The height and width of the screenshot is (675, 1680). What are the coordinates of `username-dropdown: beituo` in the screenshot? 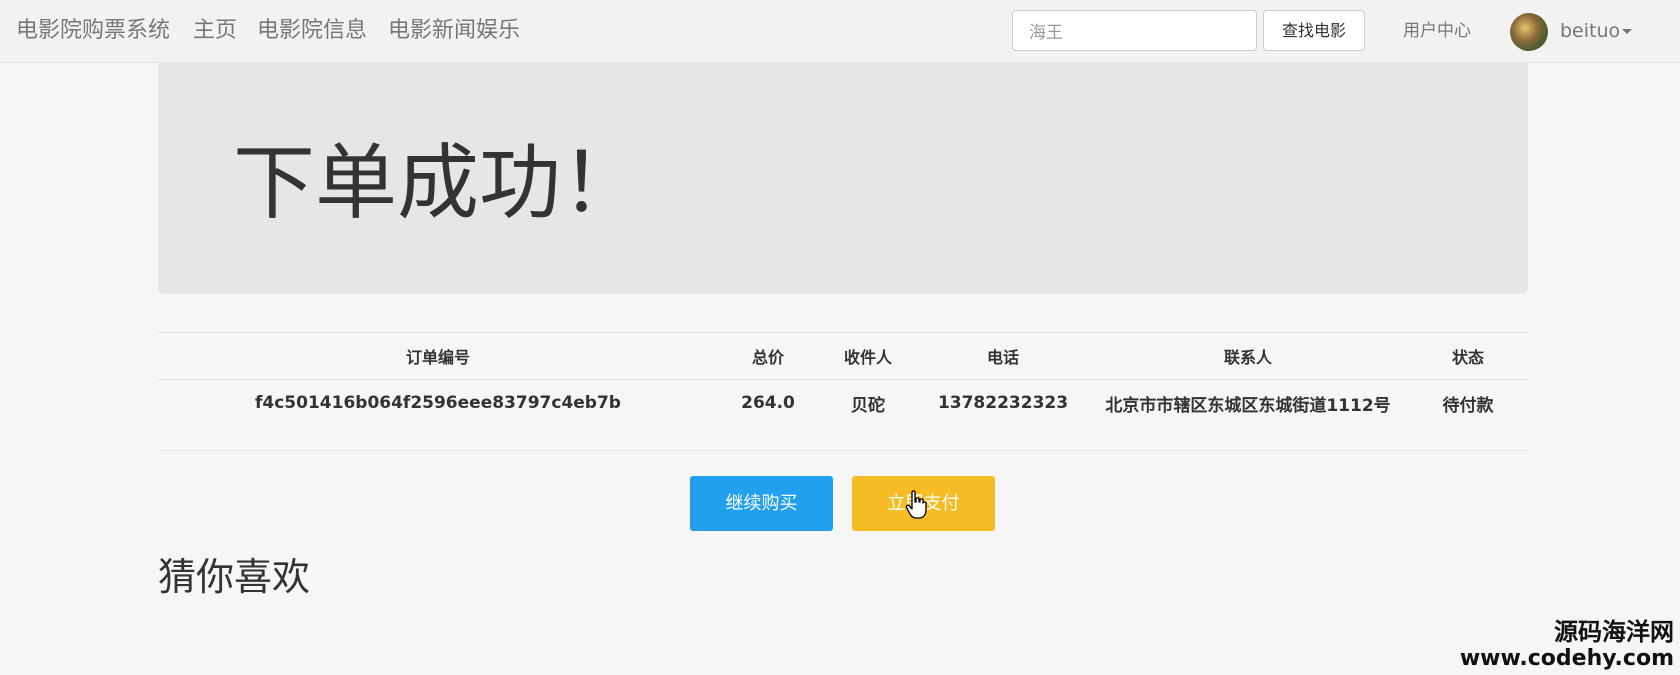 It's located at (1590, 31).